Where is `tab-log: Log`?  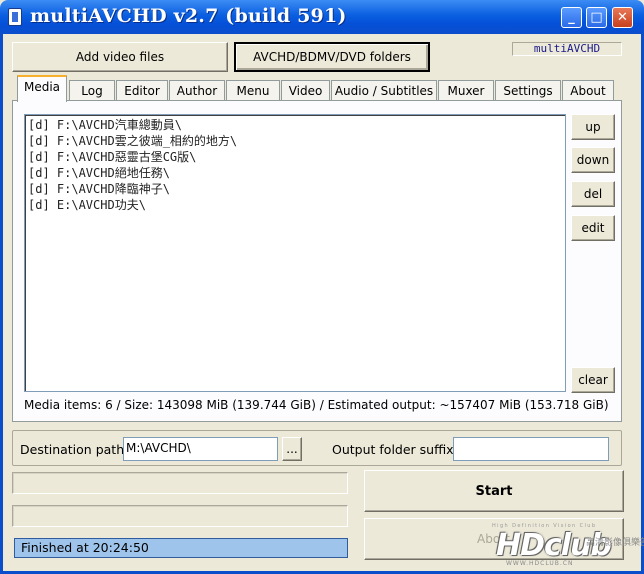
tab-log: Log is located at coordinates (92, 90).